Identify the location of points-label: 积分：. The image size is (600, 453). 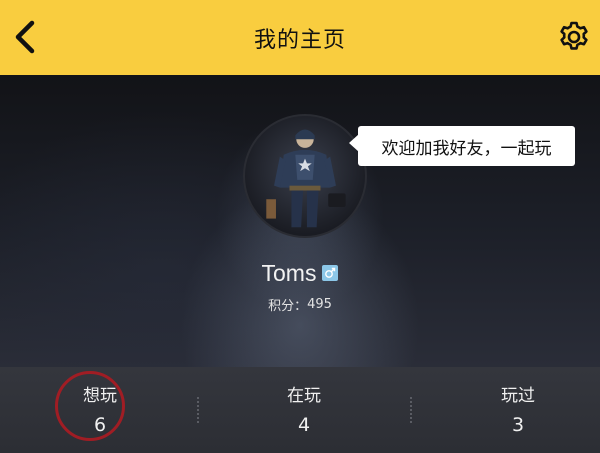
(288, 306).